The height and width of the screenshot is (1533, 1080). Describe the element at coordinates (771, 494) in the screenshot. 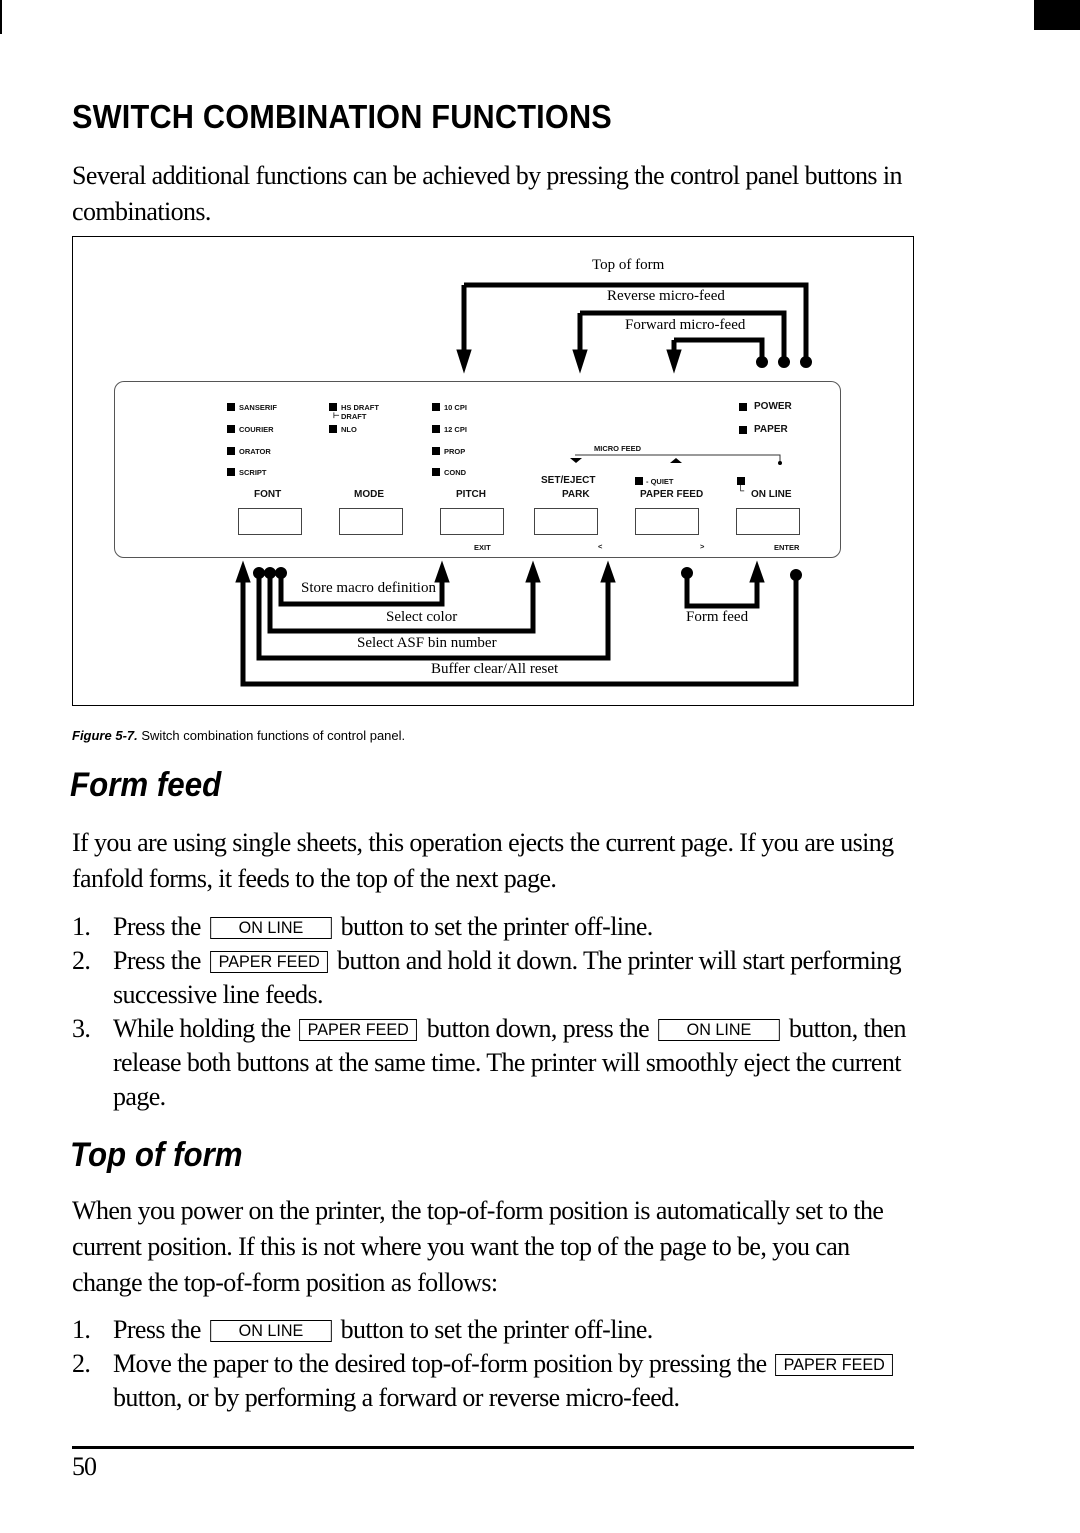

I see `online-button-label: ON LINE` at that location.